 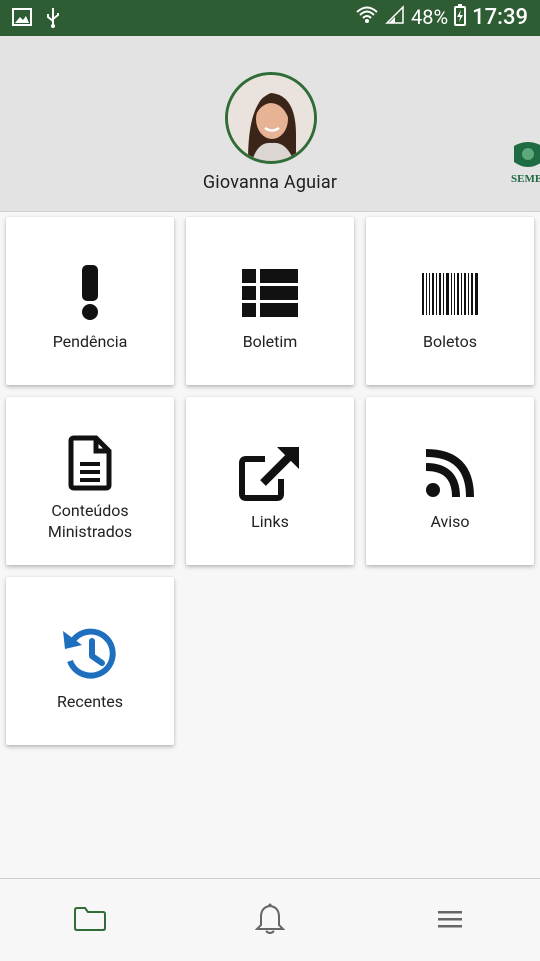 I want to click on tile-conteudos-ministrados: Conteúdos Ministrados, so click(x=90, y=481).